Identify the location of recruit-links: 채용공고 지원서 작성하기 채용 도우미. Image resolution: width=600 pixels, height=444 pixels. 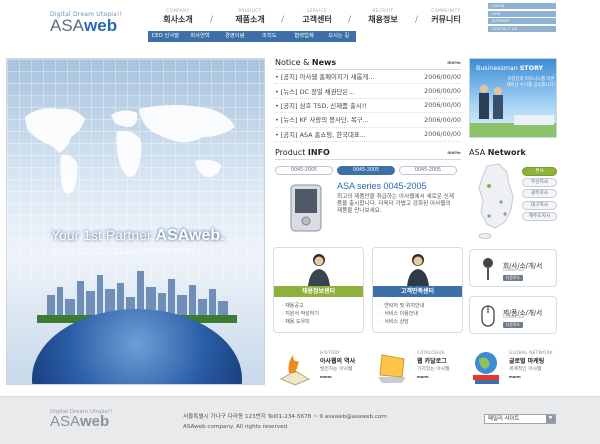
(300, 314).